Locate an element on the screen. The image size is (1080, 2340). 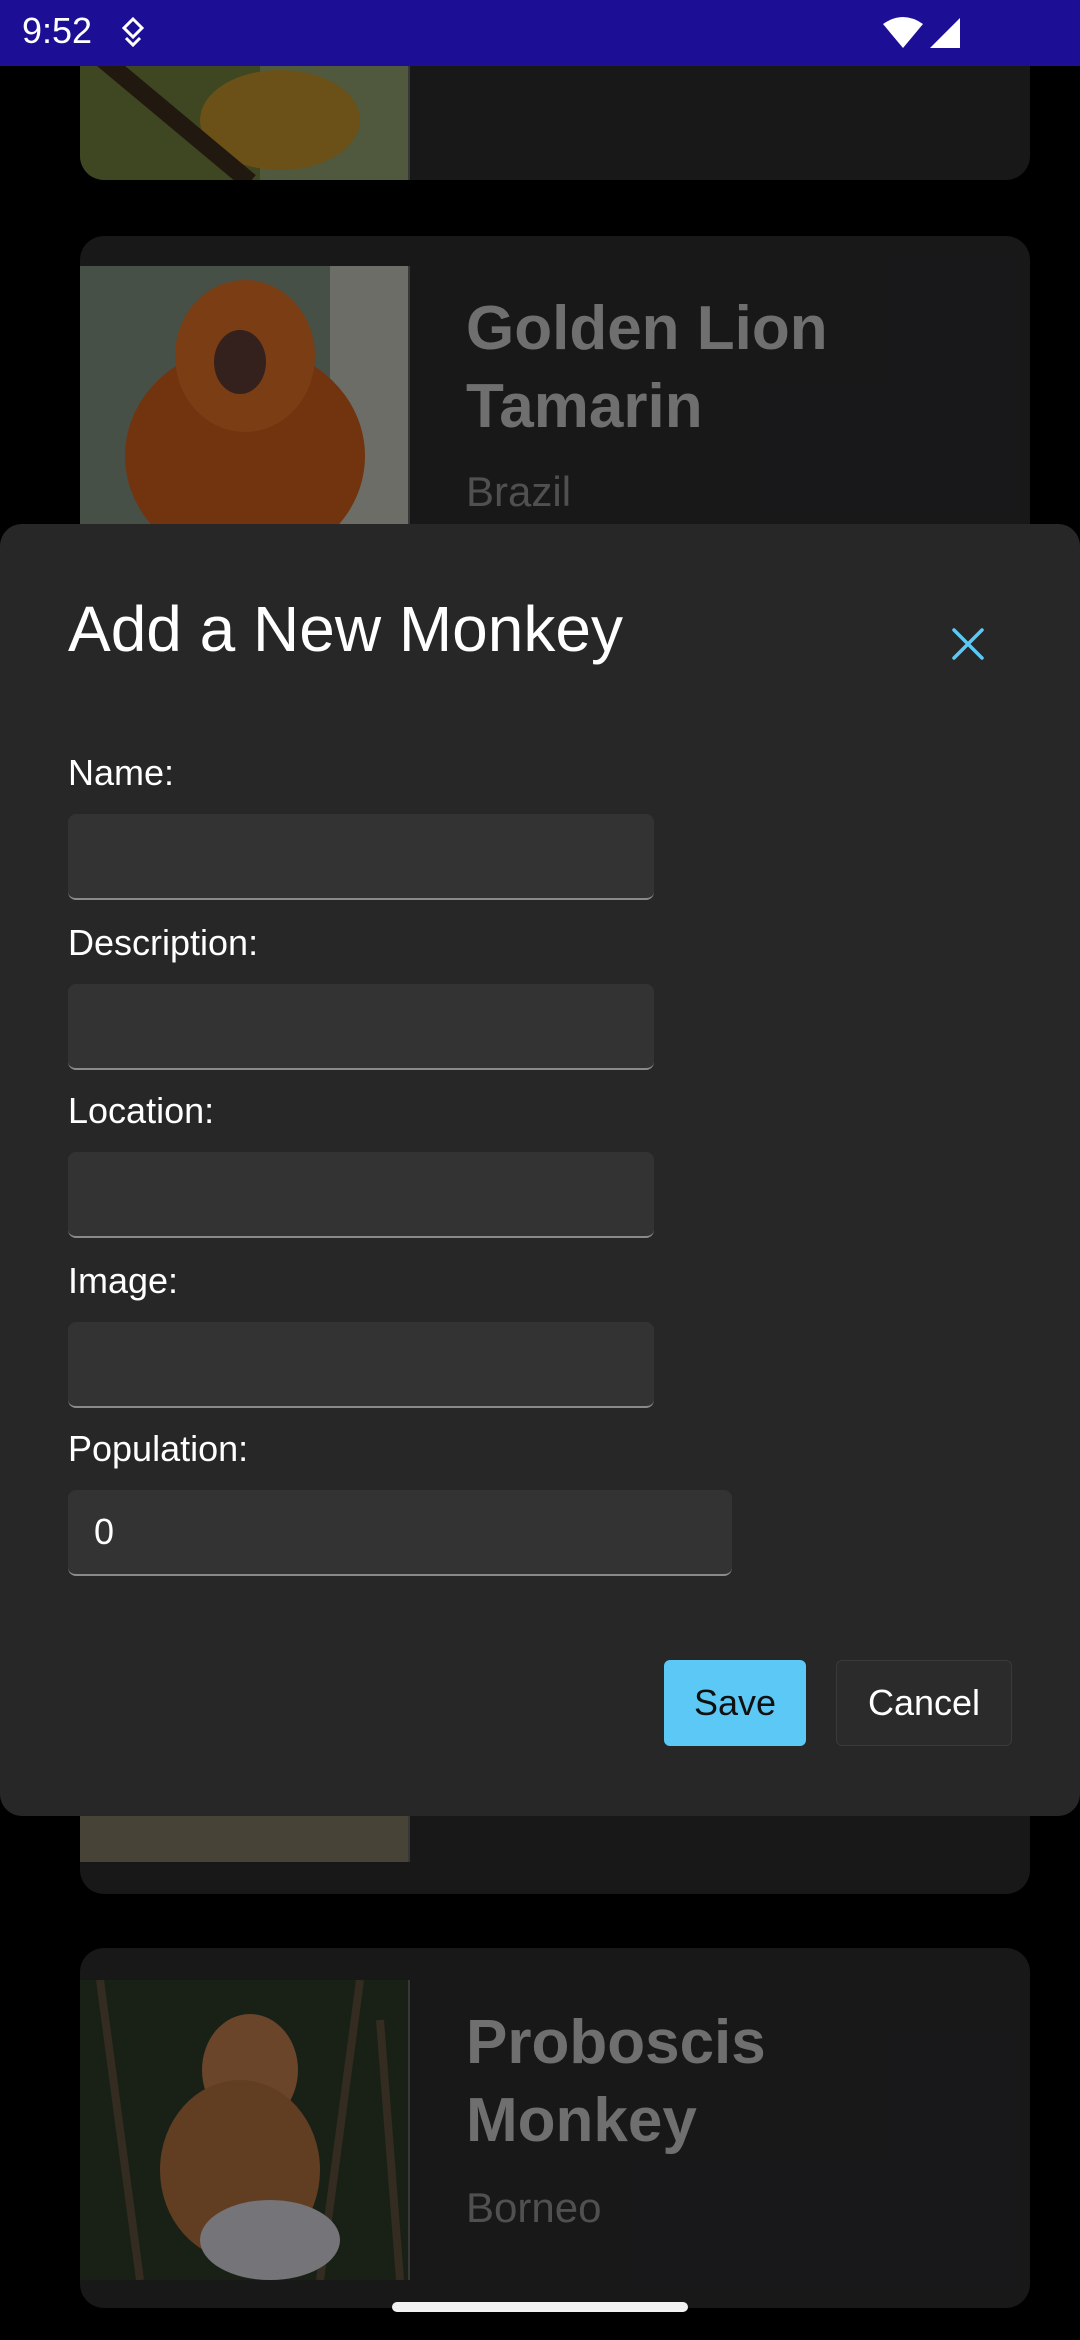
image-field is located at coordinates (361, 1365).